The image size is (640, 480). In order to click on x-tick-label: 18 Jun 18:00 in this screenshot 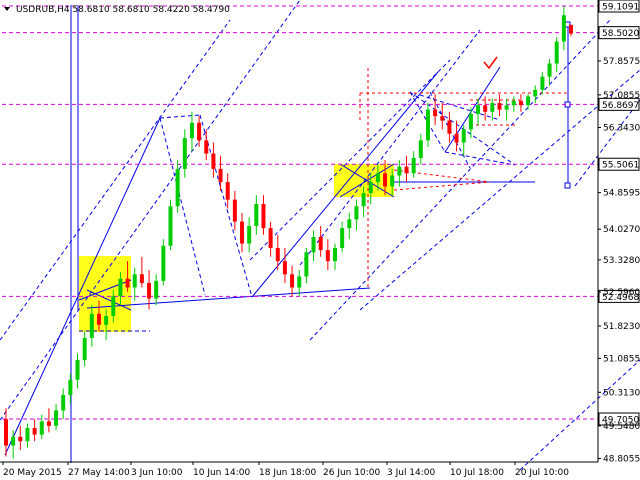, I will do `click(287, 473)`.